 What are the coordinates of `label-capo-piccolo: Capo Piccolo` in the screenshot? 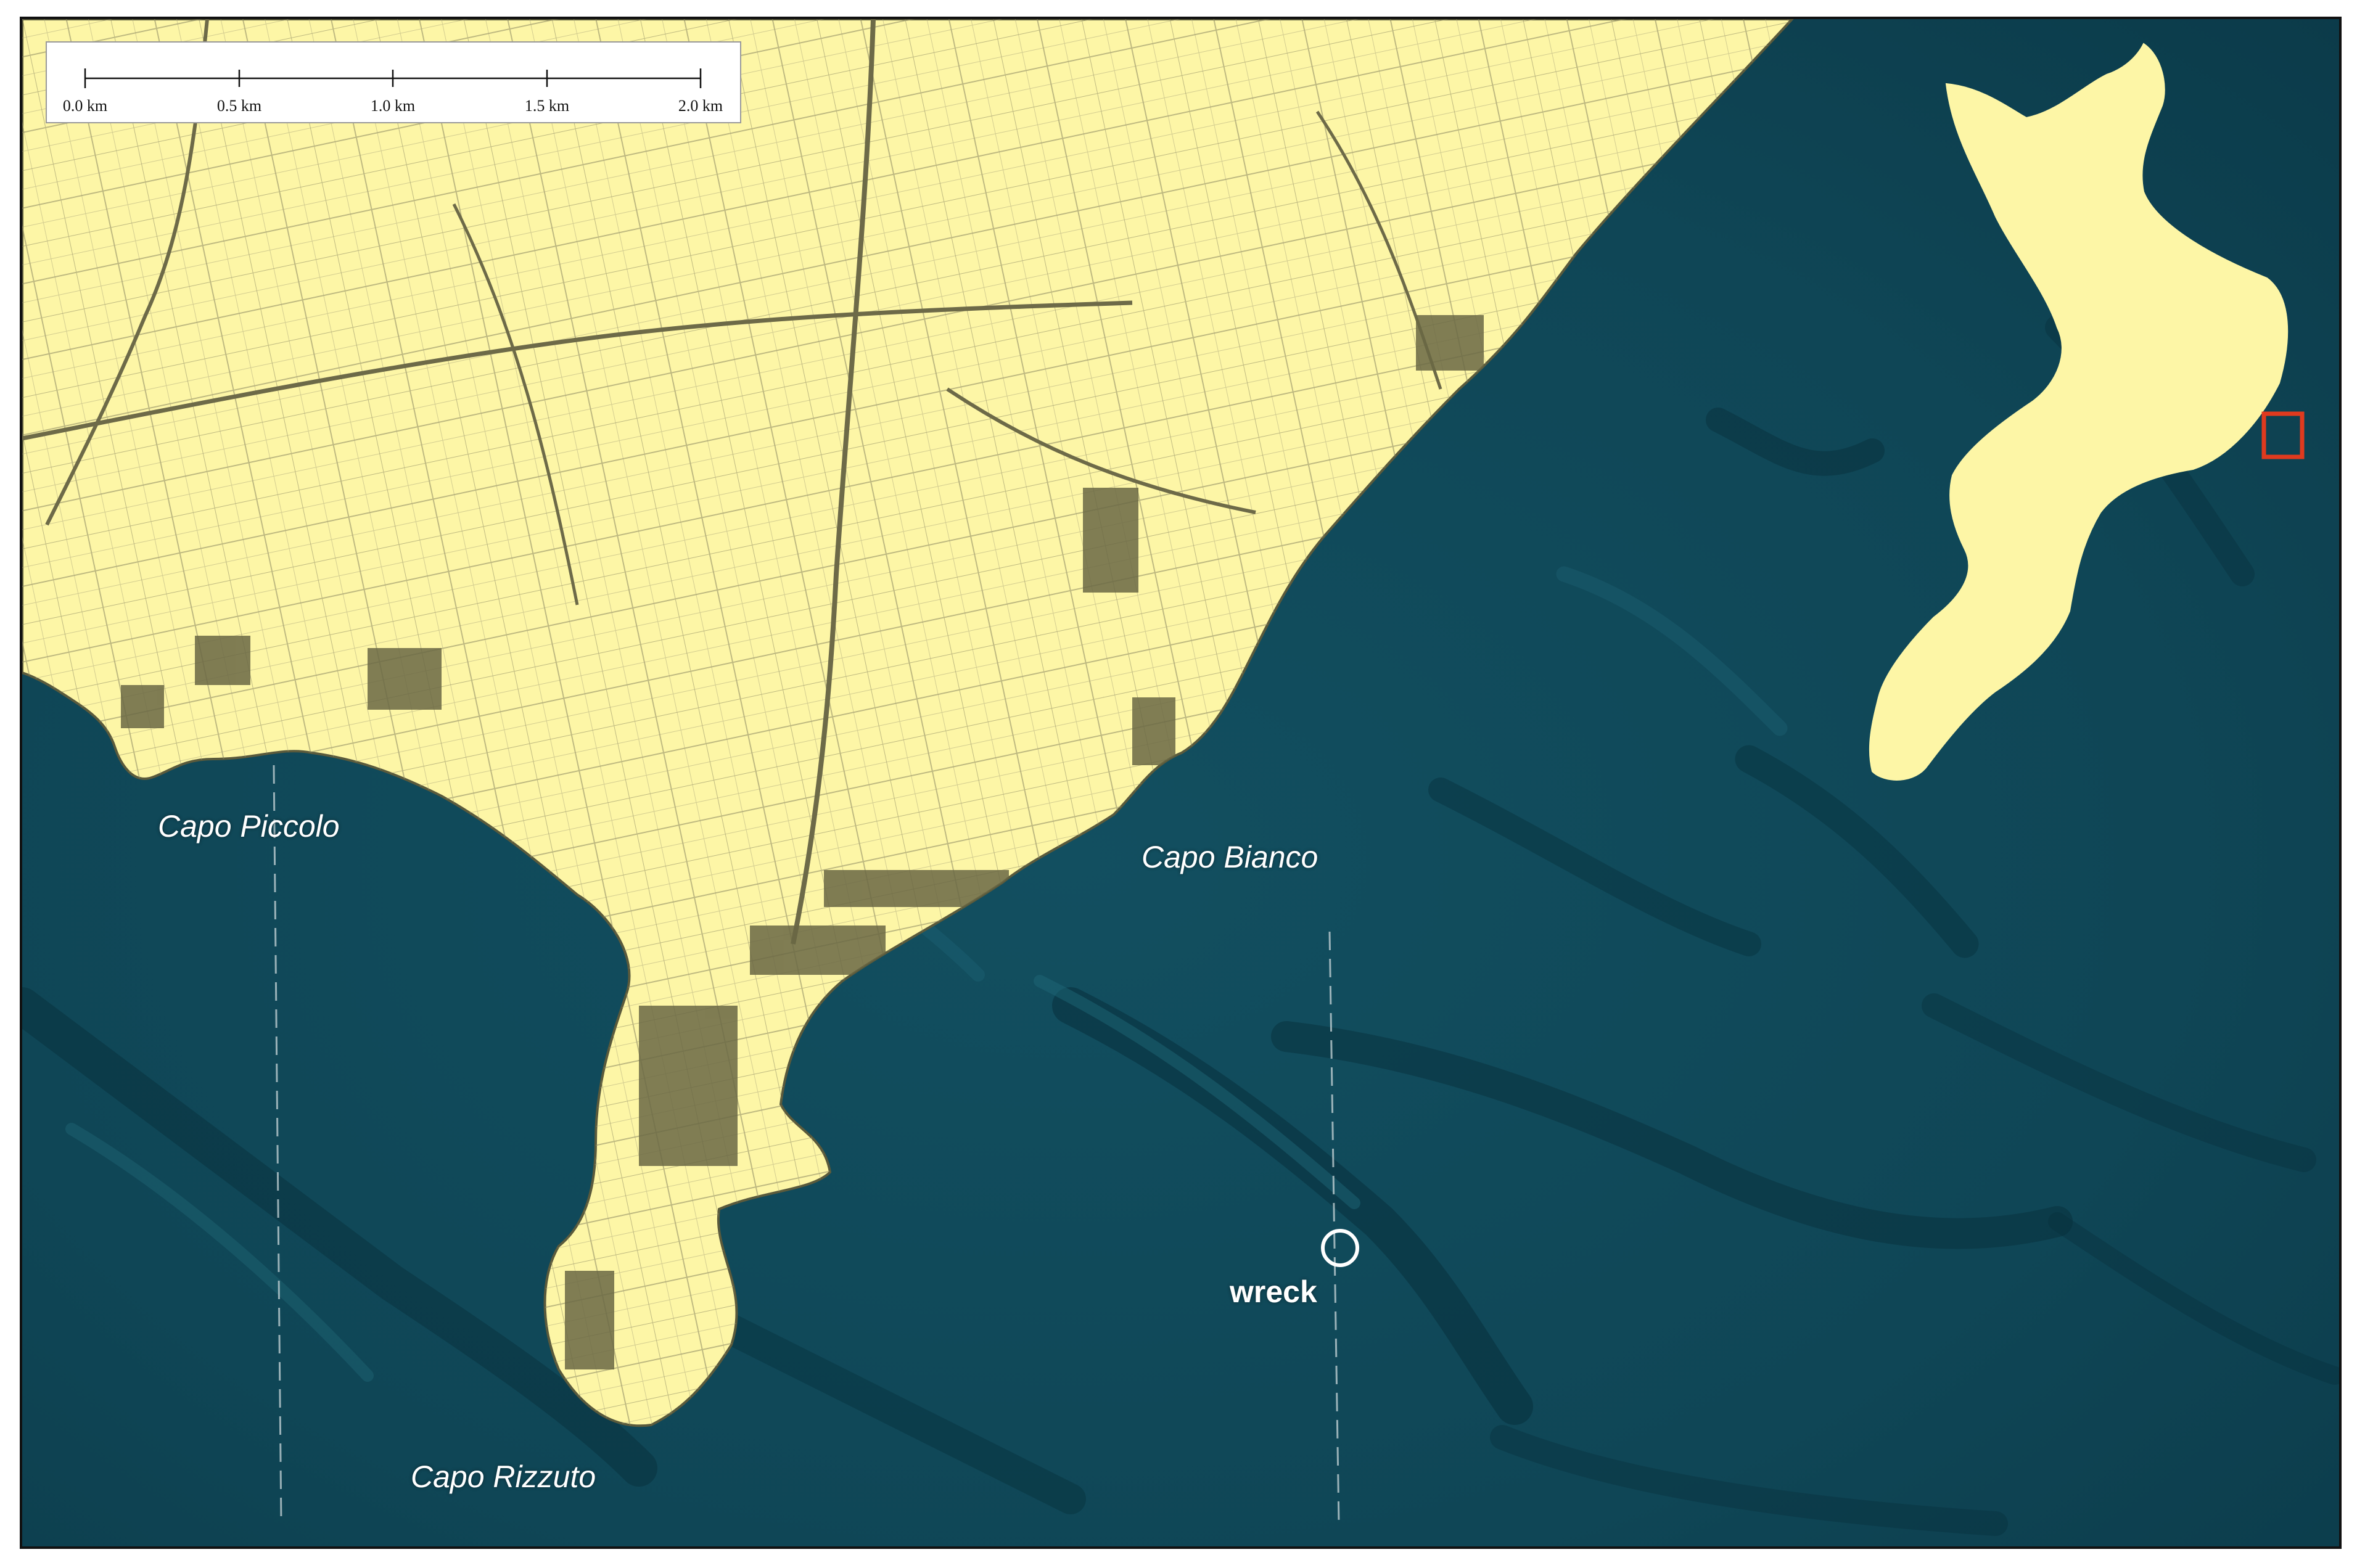 It's located at (249, 826).